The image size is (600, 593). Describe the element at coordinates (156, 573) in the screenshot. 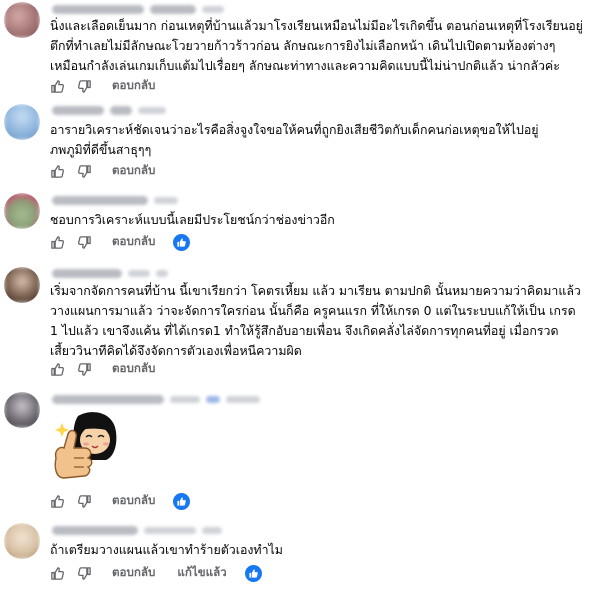

I see `comment-actions: ตอบกลับ แก้ไขแล้ว` at that location.